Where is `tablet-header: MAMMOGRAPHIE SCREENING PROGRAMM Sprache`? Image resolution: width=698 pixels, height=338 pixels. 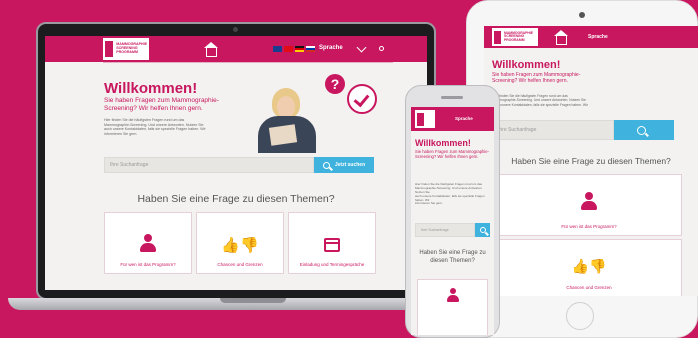
tablet-header: MAMMOGRAPHIE SCREENING PROGRAMM Sprache is located at coordinates (591, 37).